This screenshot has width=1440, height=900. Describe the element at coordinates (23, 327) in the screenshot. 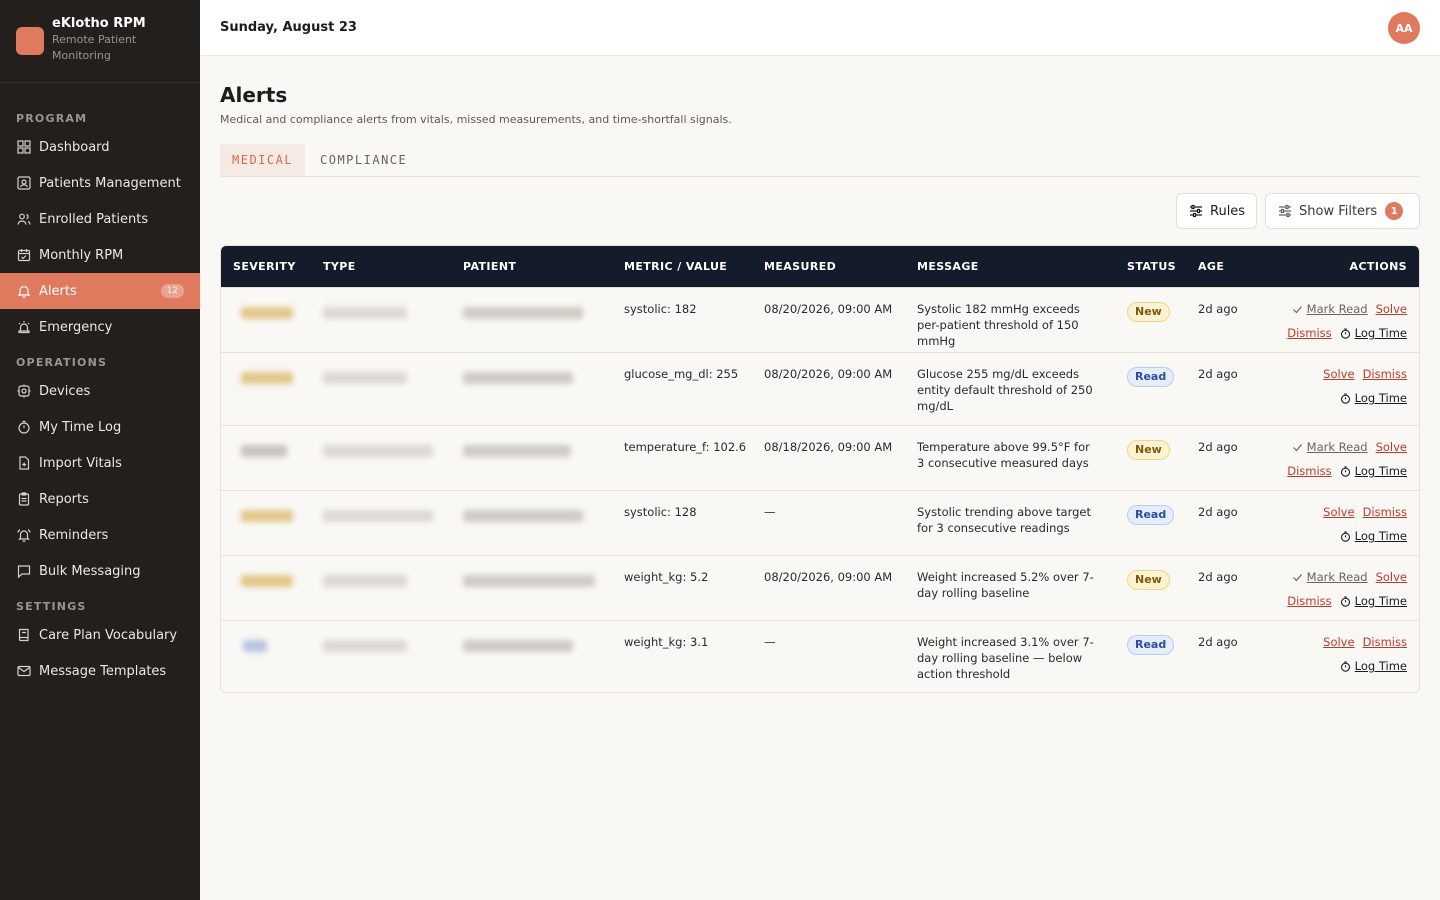

I see `siren-icon` at that location.